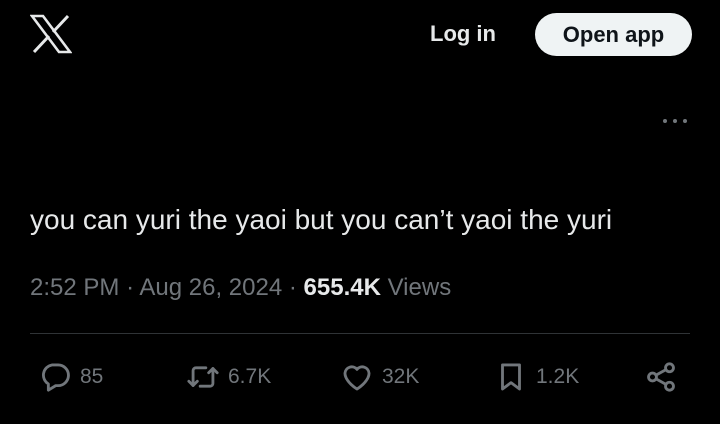 The width and height of the screenshot is (720, 424). I want to click on repost-button: 6.7K, so click(228, 377).